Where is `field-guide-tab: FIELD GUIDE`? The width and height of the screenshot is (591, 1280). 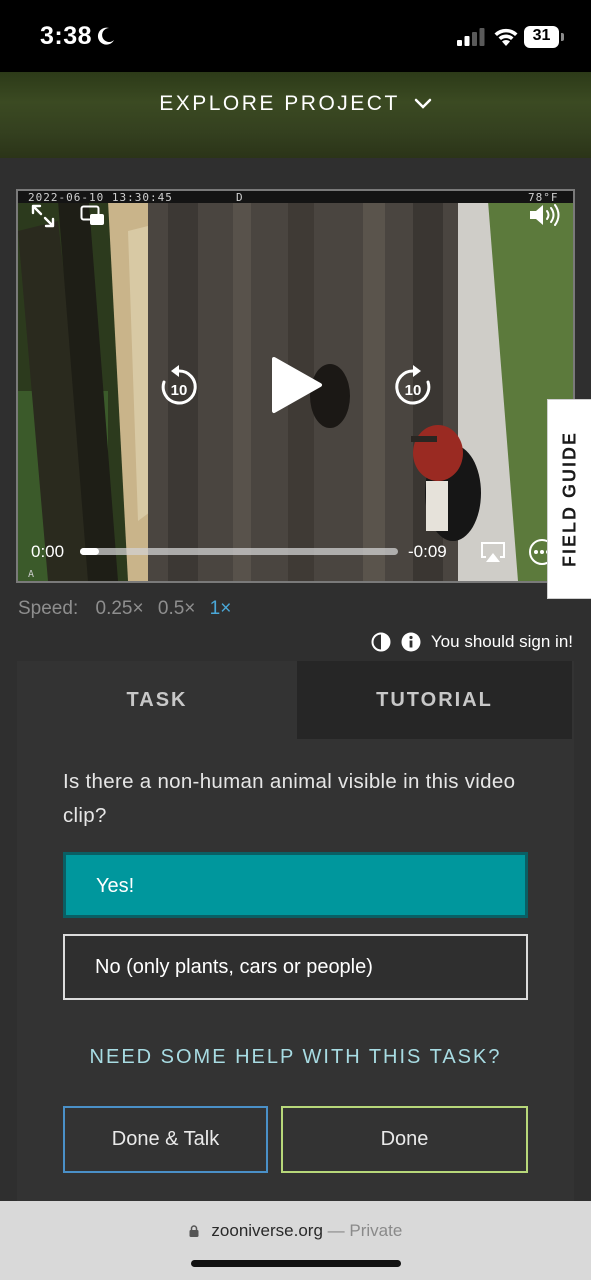
field-guide-tab: FIELD GUIDE is located at coordinates (569, 499).